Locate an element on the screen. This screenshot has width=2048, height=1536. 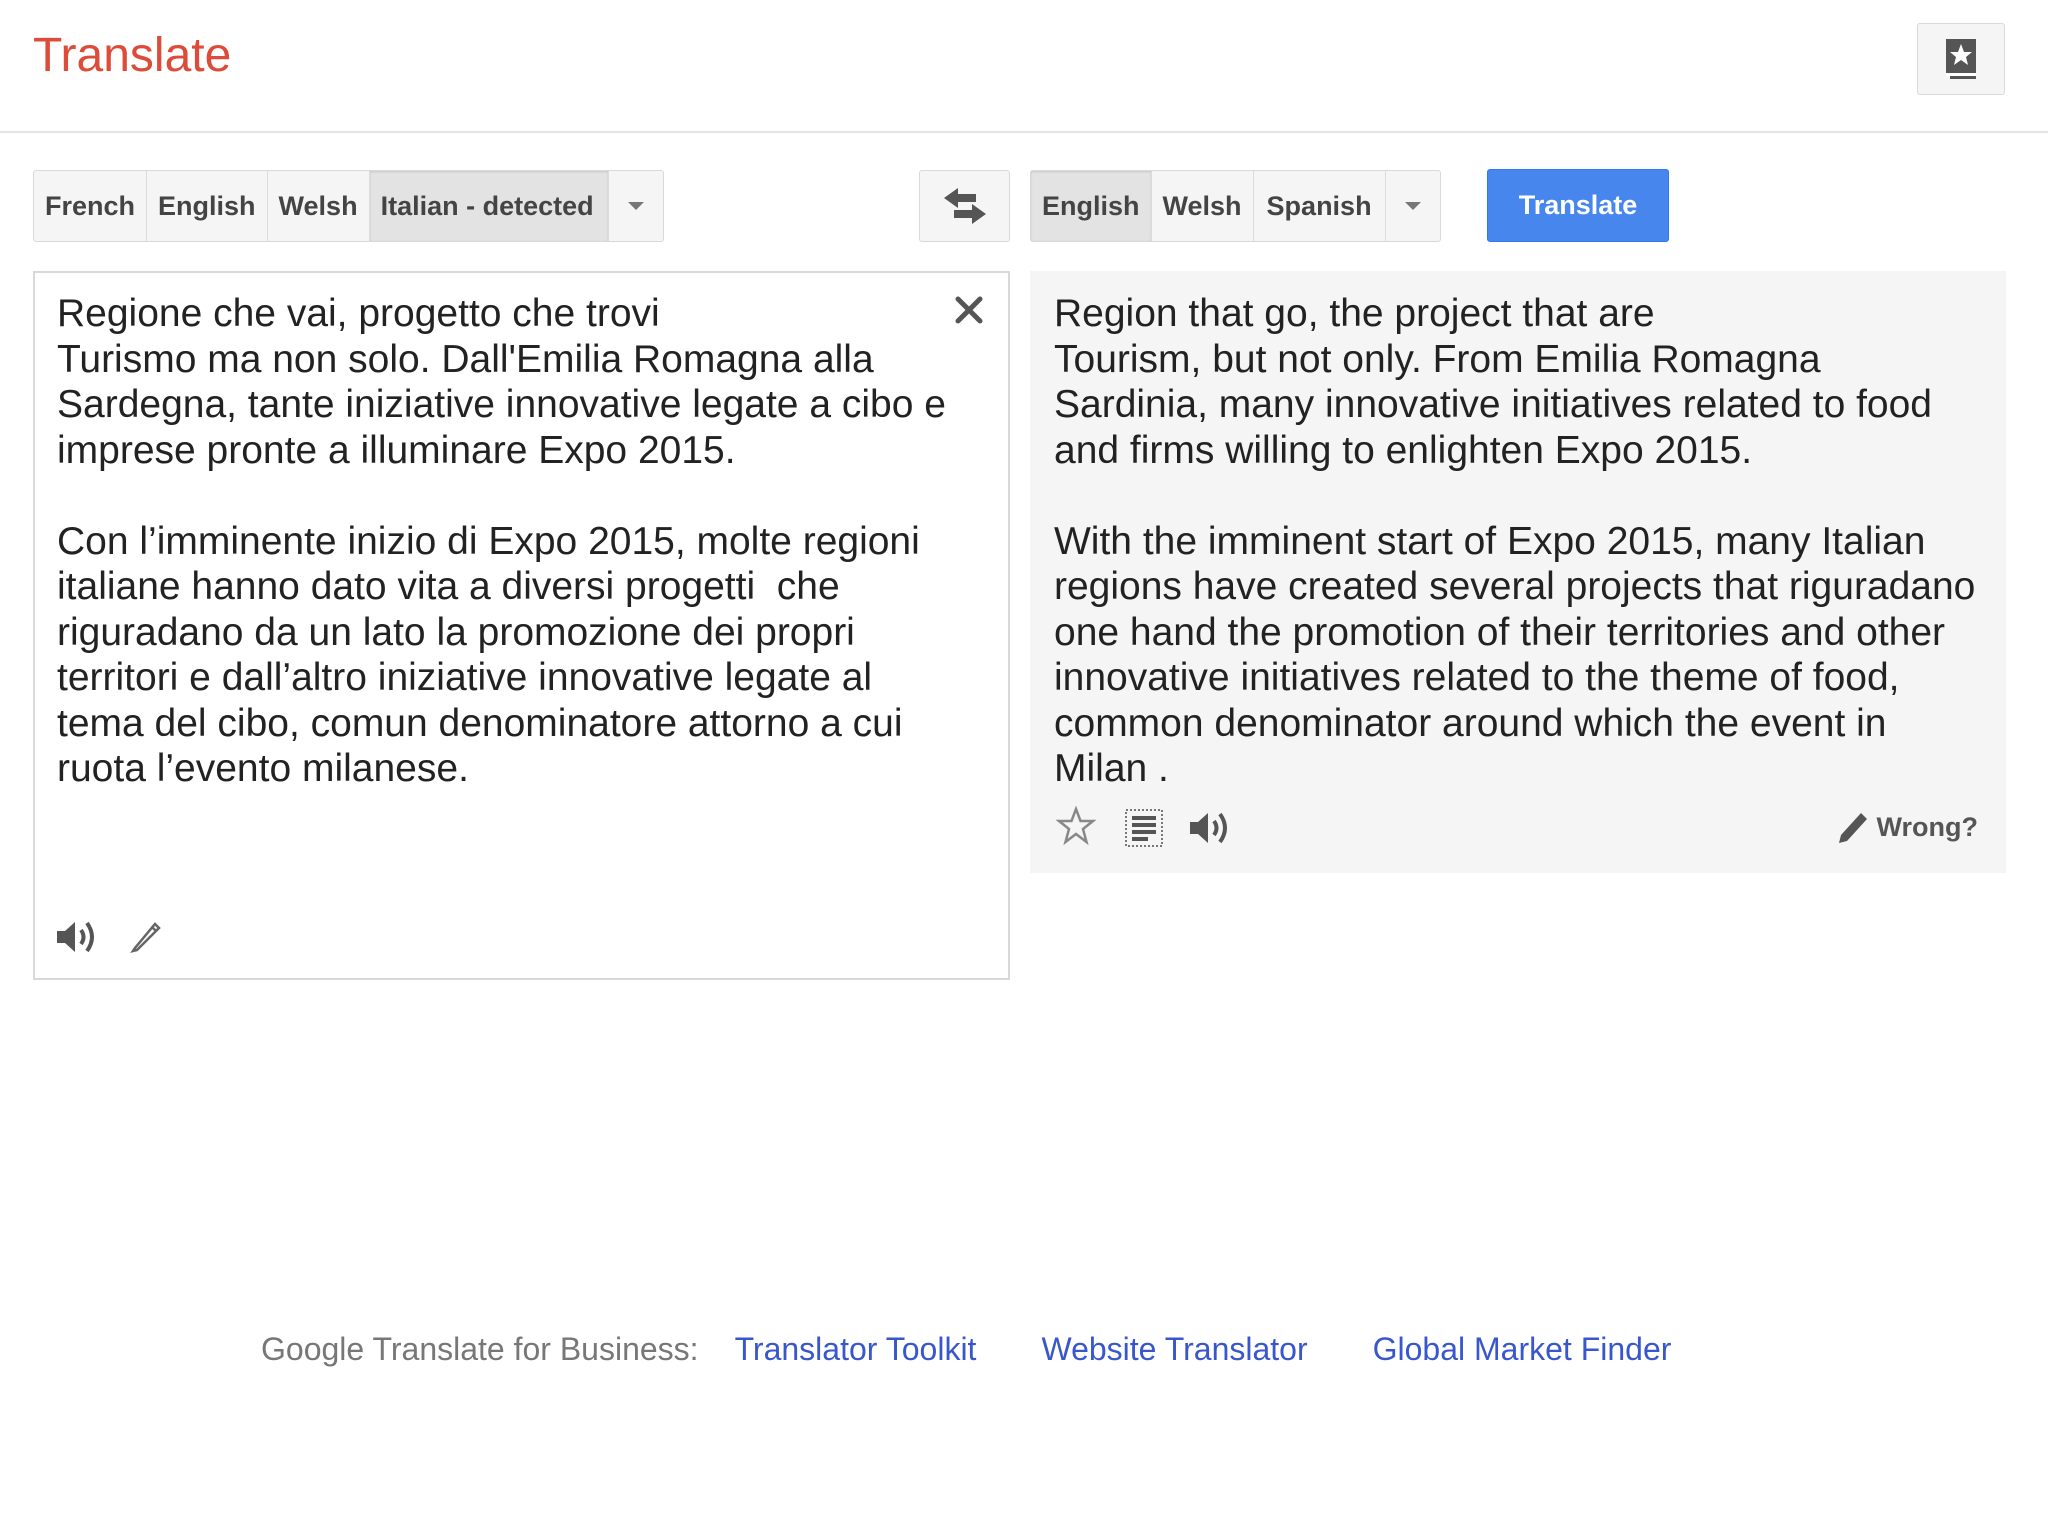
listen-translation-button is located at coordinates (1210, 828).